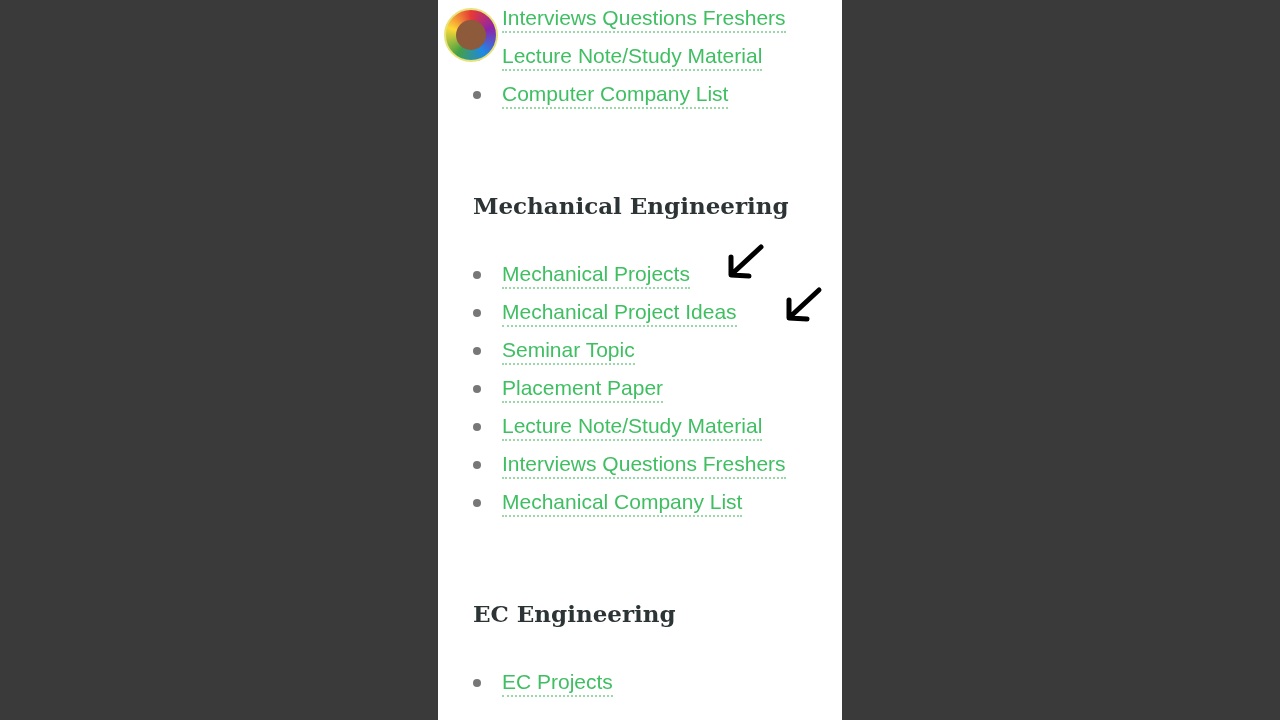 The image size is (1280, 720). Describe the element at coordinates (471, 35) in the screenshot. I see `channel-avatar` at that location.